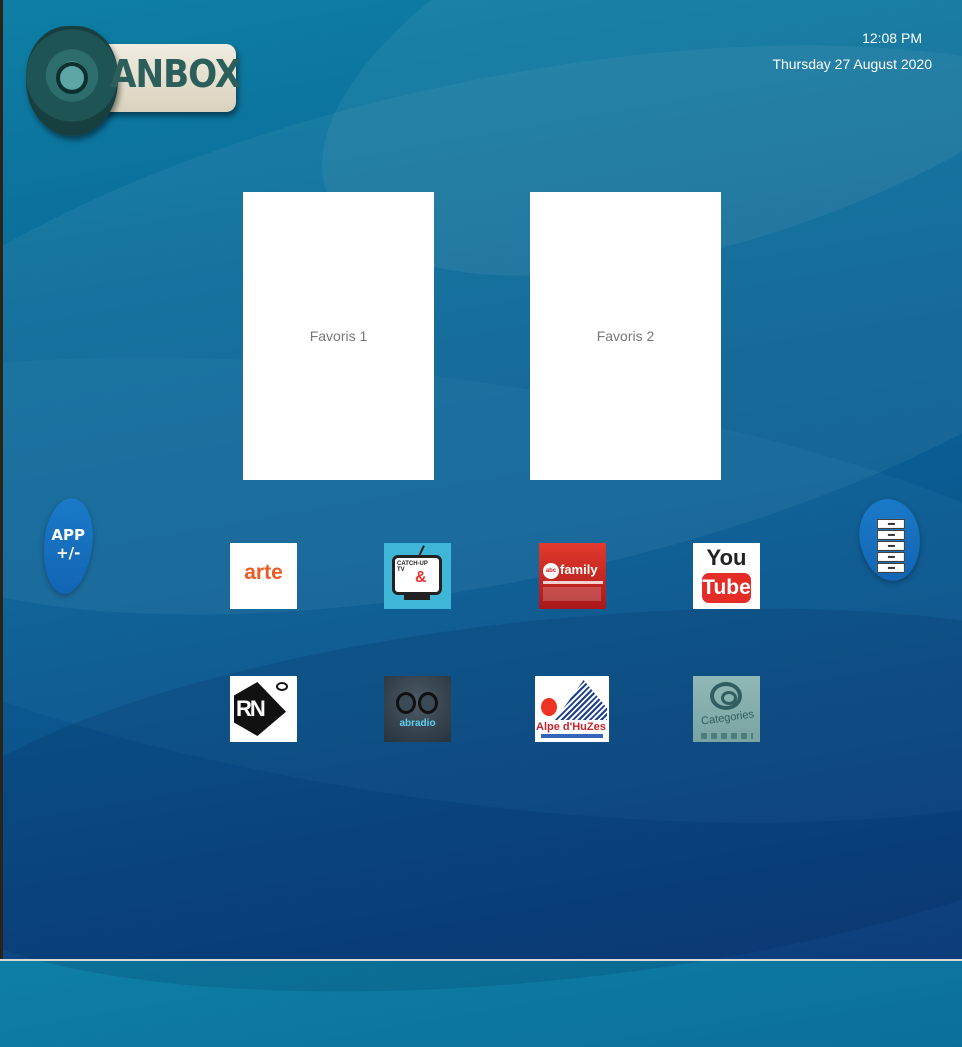  I want to click on abradio-b-icon, so click(428, 703).